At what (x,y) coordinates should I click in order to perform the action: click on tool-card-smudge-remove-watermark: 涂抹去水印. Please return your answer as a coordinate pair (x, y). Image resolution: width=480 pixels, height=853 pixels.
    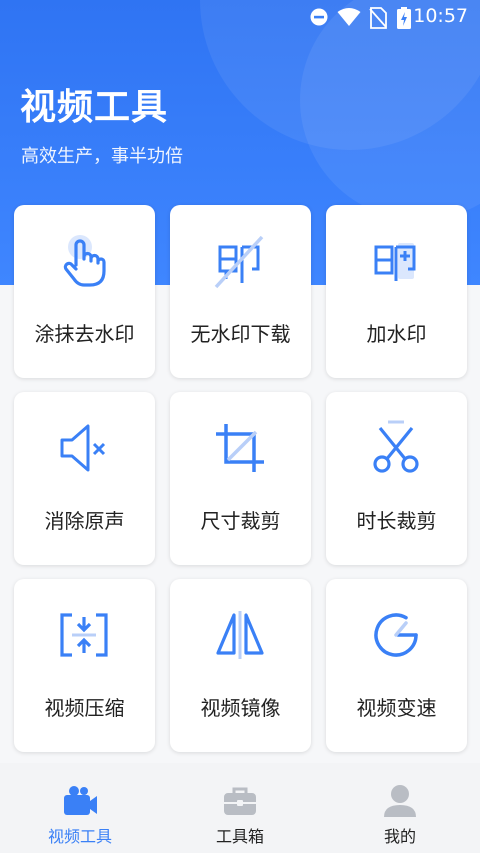
    Looking at the image, I should click on (84, 291).